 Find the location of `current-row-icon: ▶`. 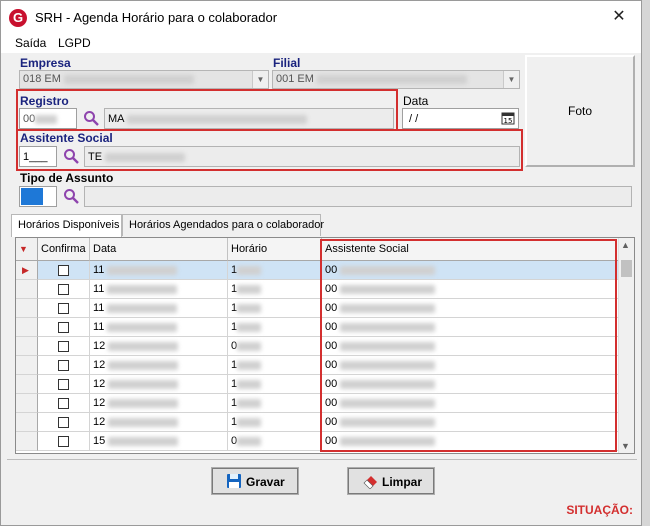

current-row-icon: ▶ is located at coordinates (25, 270).